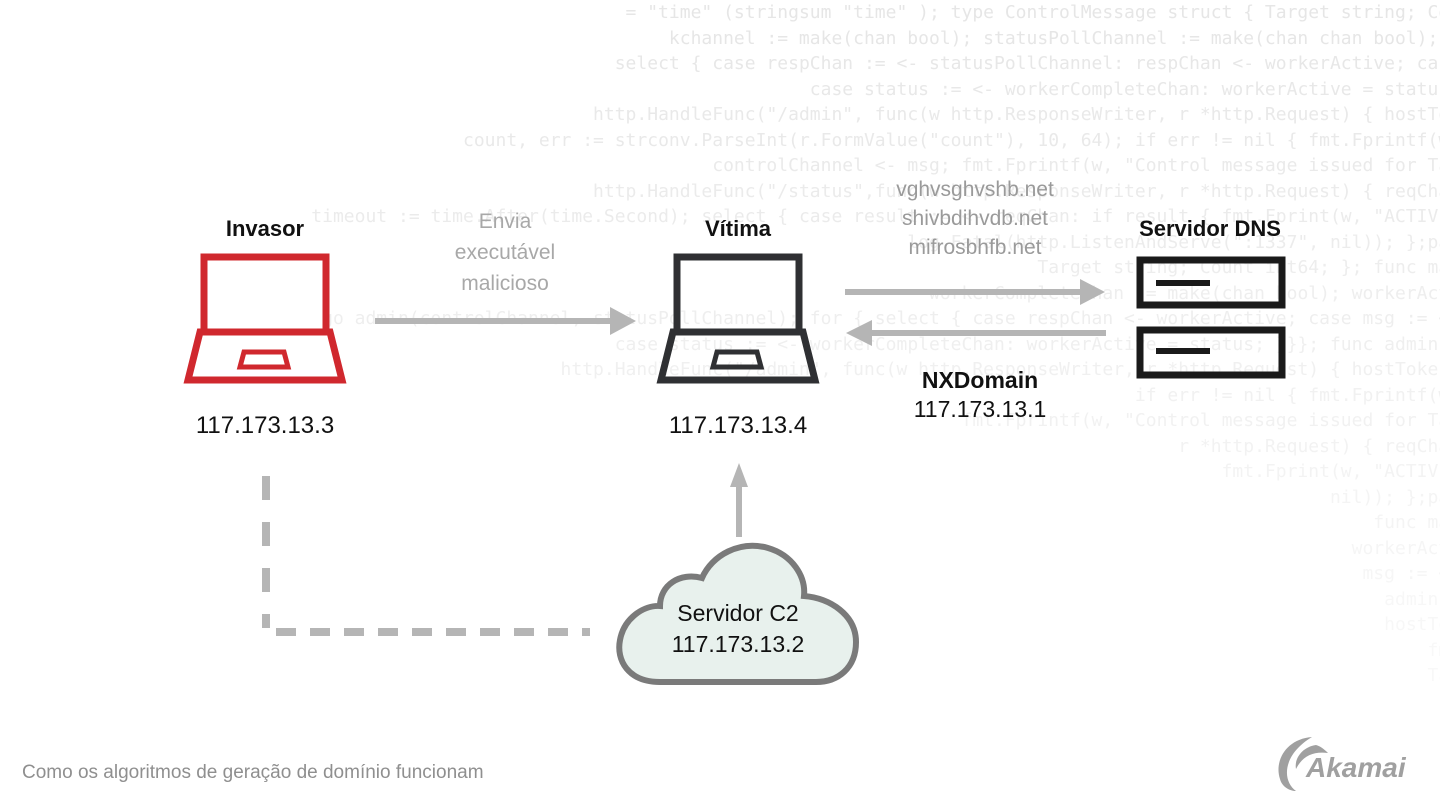 This screenshot has height=810, width=1440. Describe the element at coordinates (1356, 767) in the screenshot. I see `akamai-logo-text: Akamai` at that location.